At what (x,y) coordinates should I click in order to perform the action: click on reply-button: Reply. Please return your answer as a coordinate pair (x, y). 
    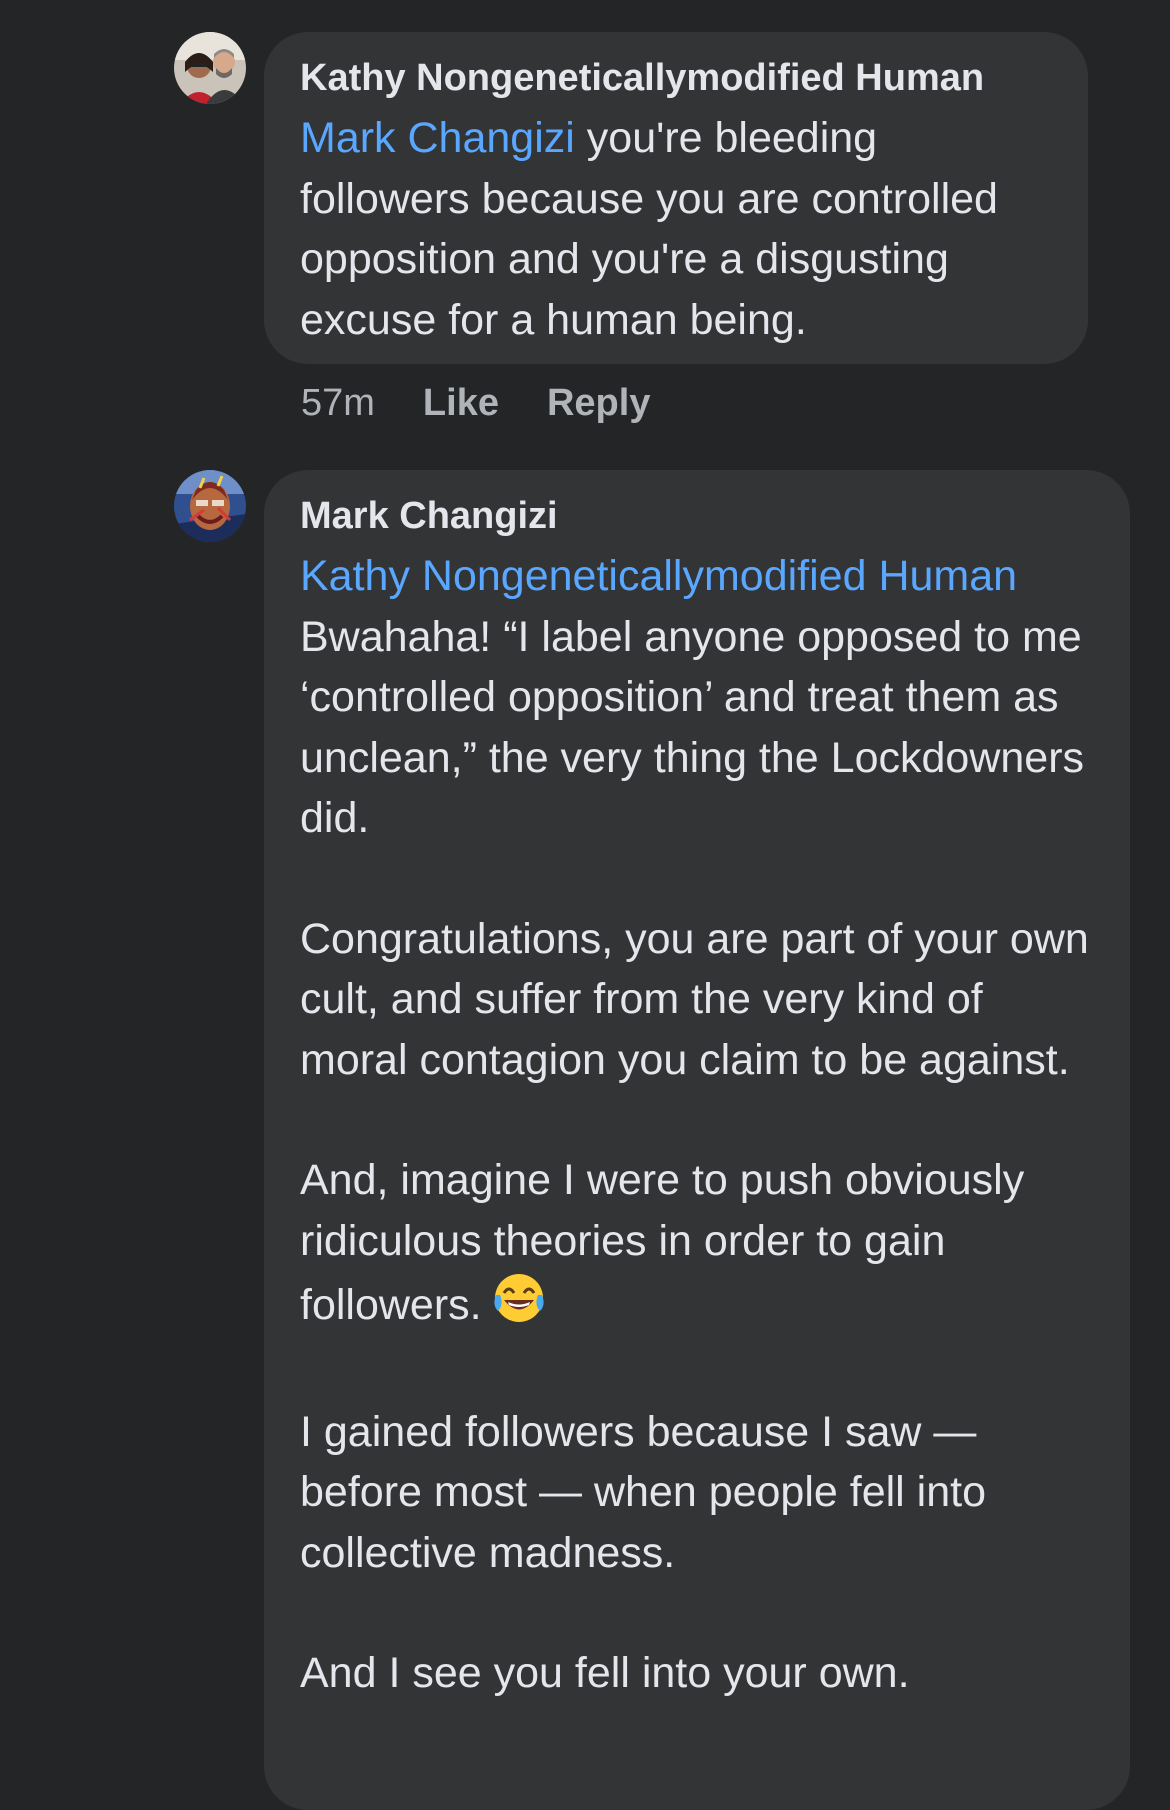
    Looking at the image, I should click on (598, 403).